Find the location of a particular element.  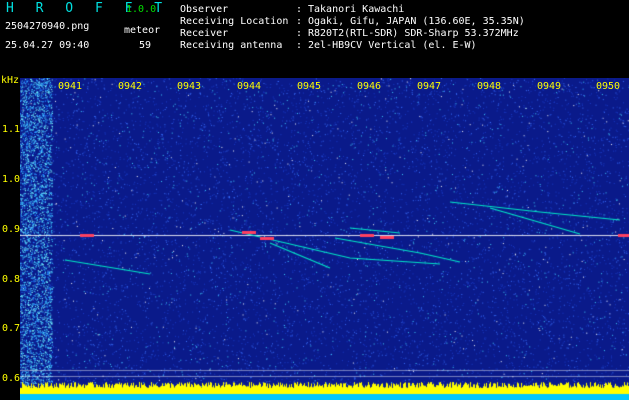

time-label-0948: 0948 is located at coordinates (489, 86).